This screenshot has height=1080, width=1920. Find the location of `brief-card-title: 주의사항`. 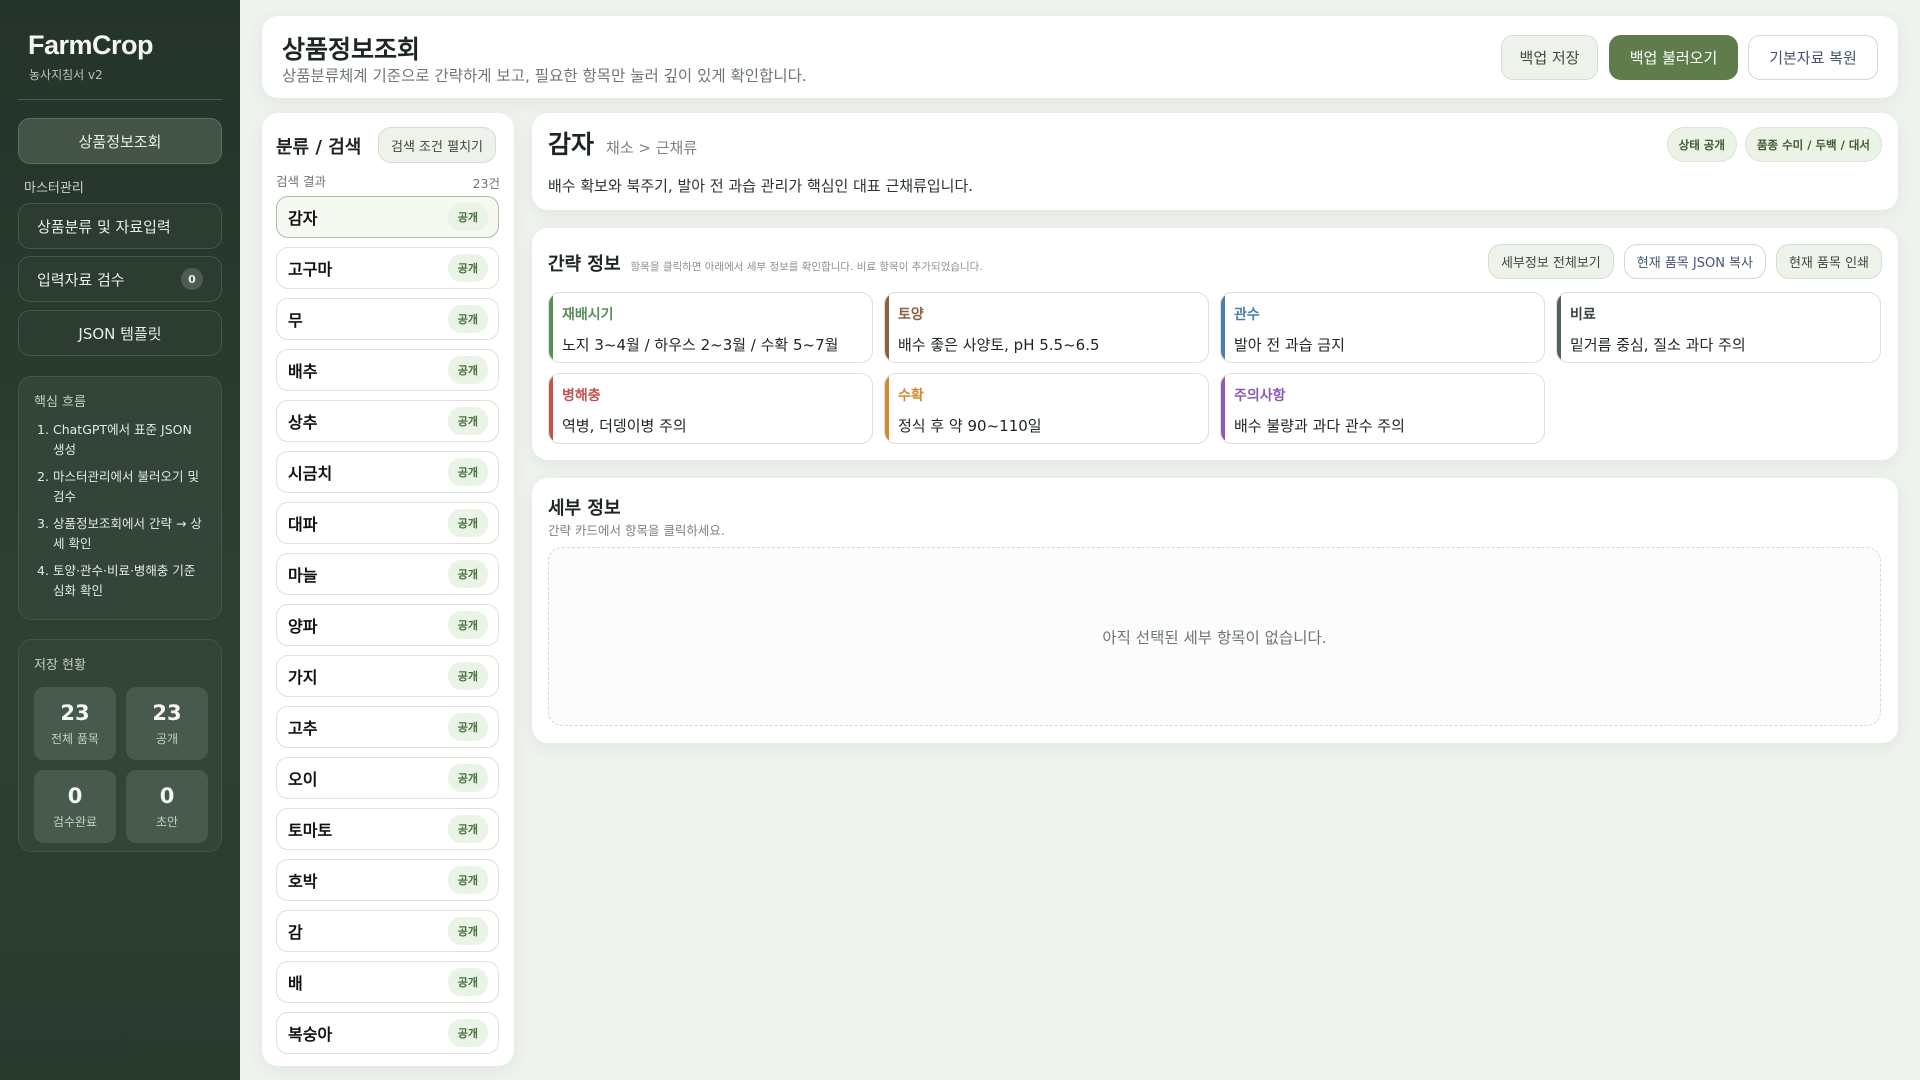

brief-card-title: 주의사항 is located at coordinates (1260, 396).